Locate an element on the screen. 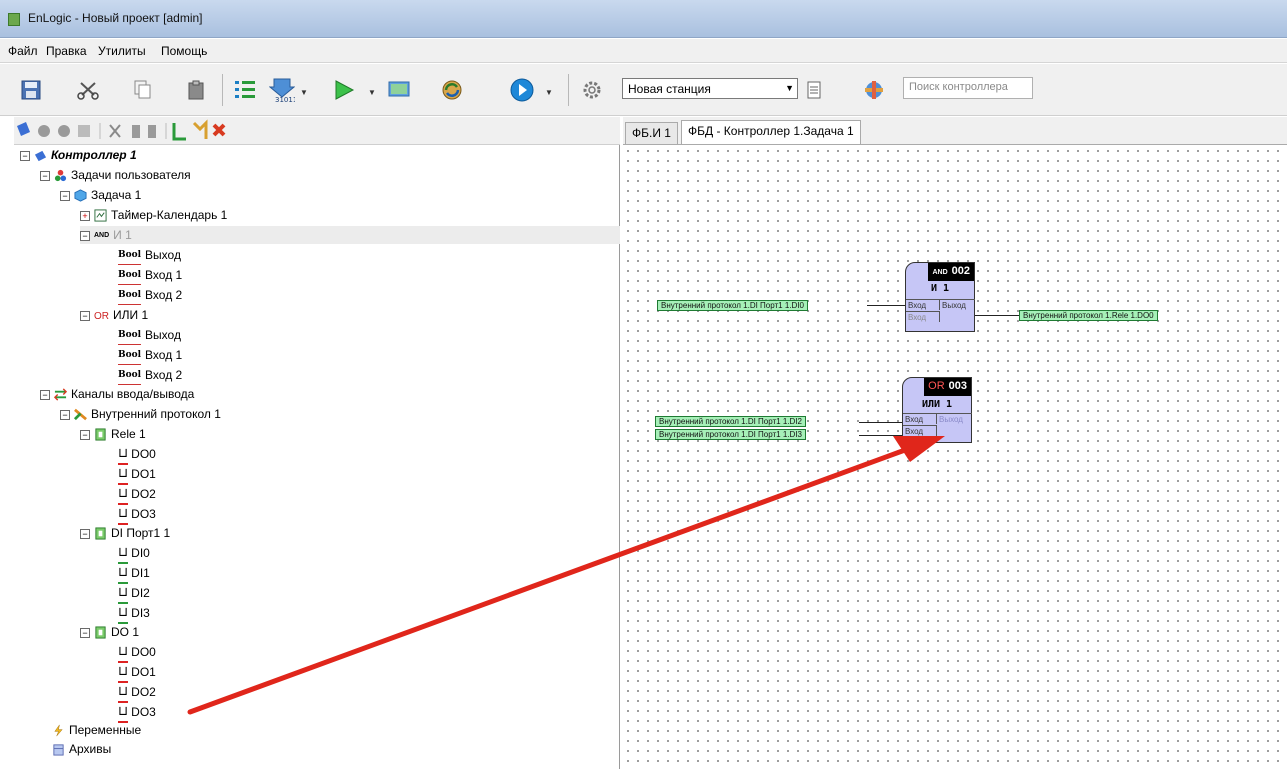  tree-and-block: − AND И 1 is located at coordinates (350, 235).